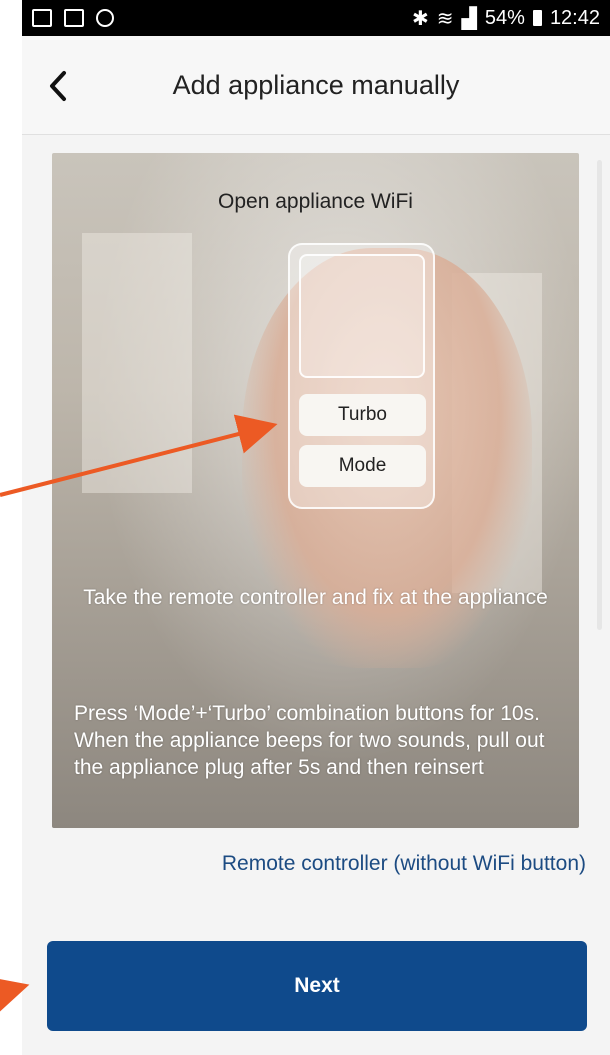  What do you see at coordinates (105, 18) in the screenshot?
I see `sync-icon` at bounding box center [105, 18].